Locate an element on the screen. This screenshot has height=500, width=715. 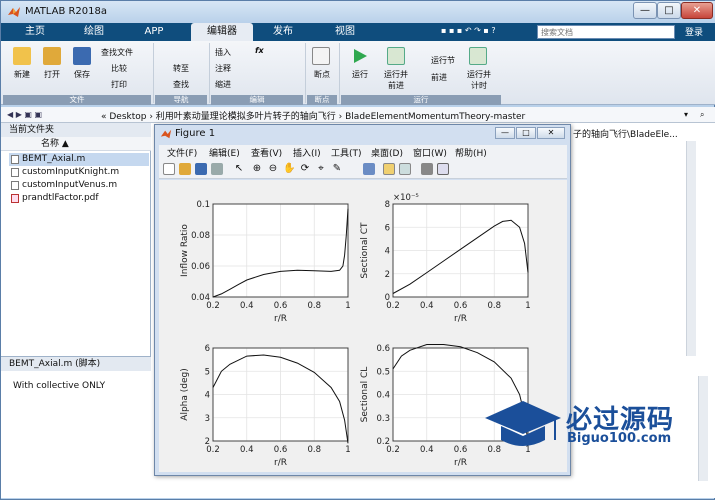
breakpoint-icon is located at coordinates (321, 56).